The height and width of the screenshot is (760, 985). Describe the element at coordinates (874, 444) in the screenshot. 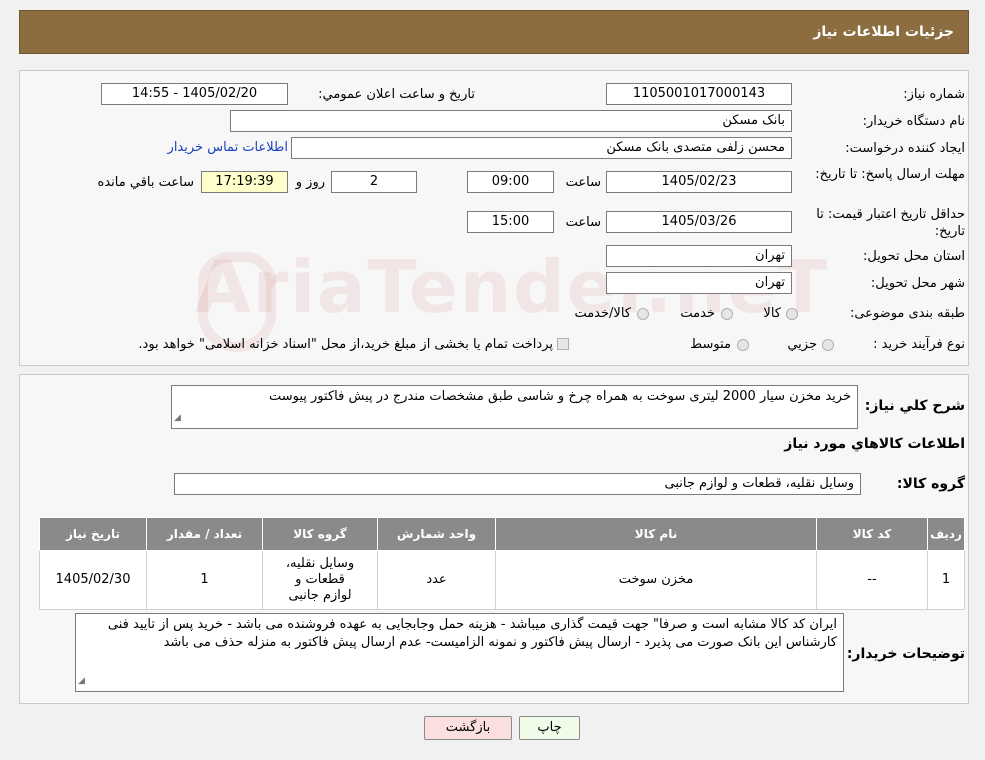

I see `goods-section-title: اطلاعات کالاهاي مورد نياز` at that location.